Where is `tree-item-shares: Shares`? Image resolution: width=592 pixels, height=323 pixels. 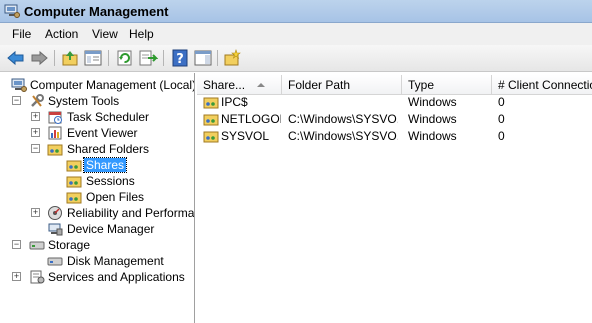
tree-item-shares: Shares is located at coordinates (97, 165).